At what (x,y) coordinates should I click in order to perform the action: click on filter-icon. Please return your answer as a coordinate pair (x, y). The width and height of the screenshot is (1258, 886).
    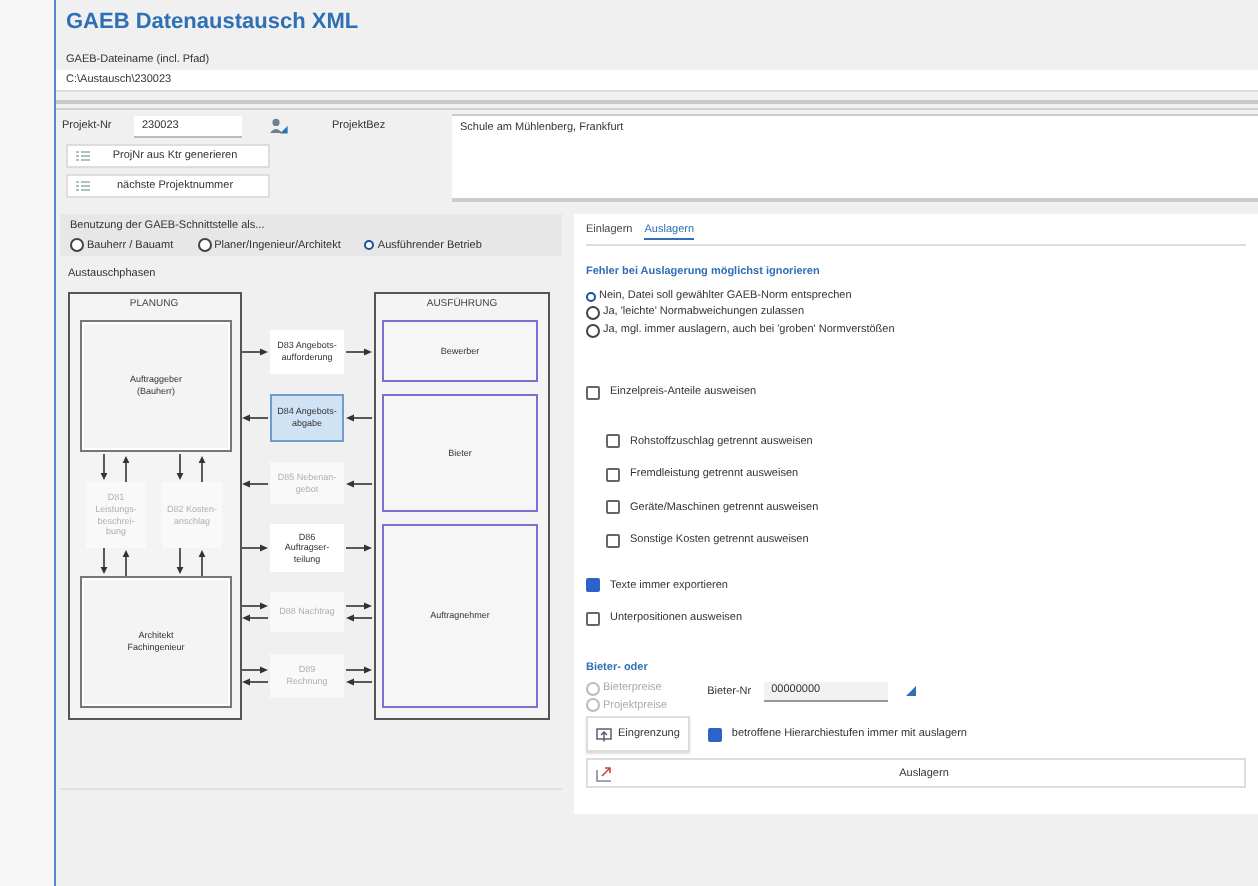
    Looking at the image, I should click on (604, 734).